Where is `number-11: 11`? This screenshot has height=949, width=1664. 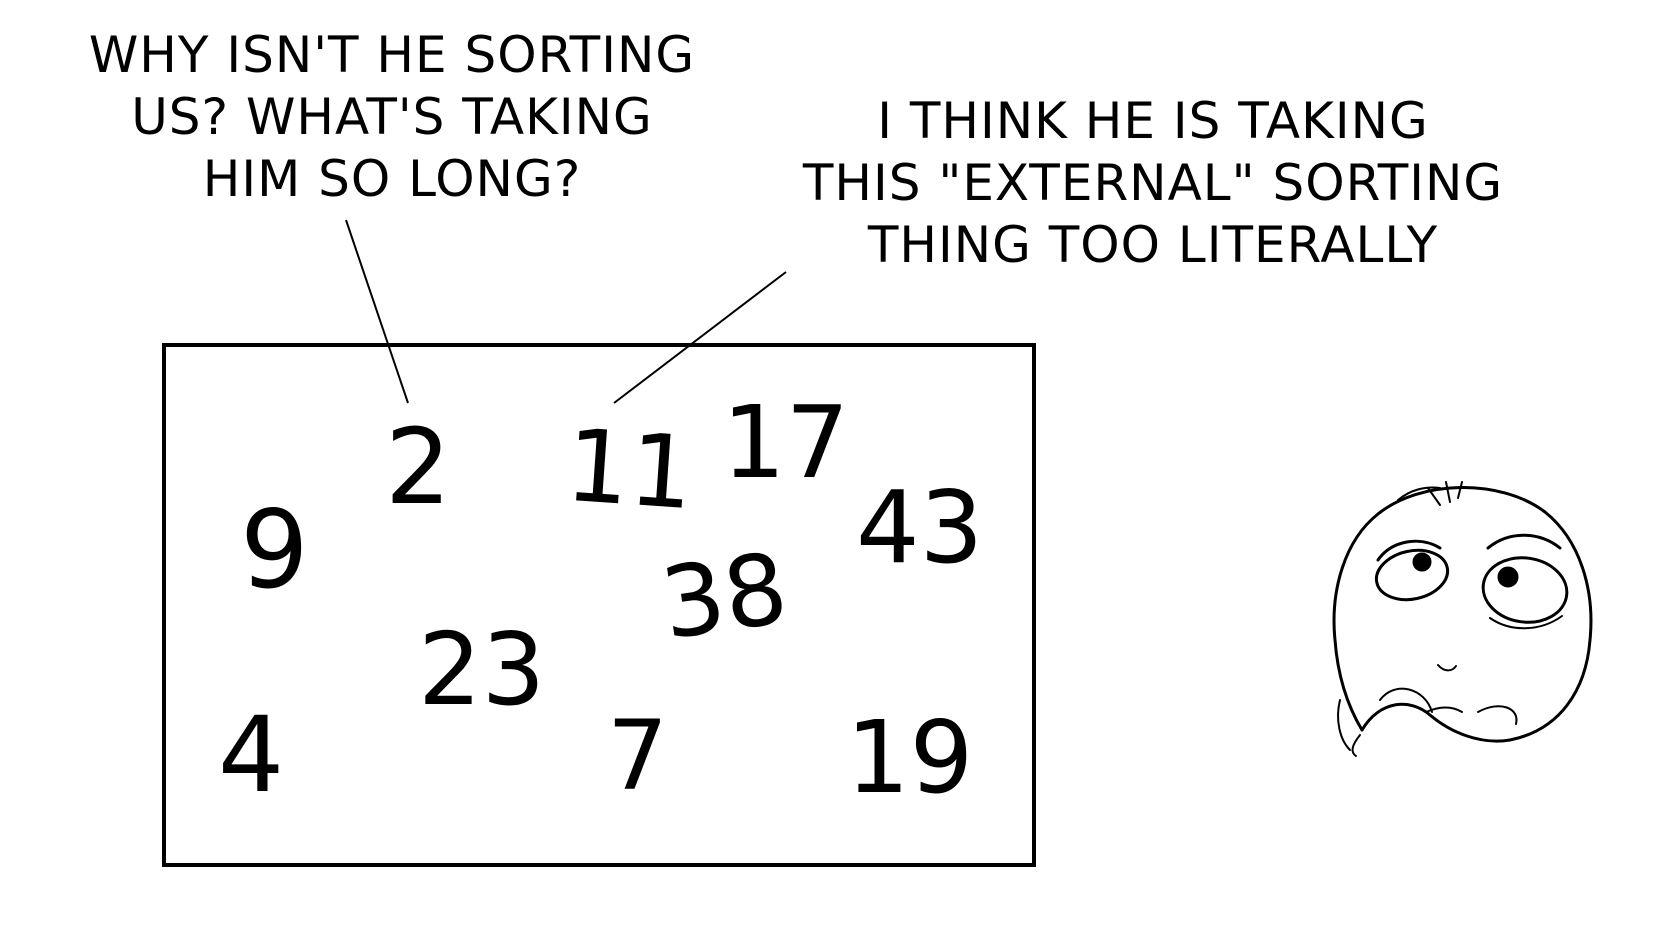
number-11: 11 is located at coordinates (630, 469).